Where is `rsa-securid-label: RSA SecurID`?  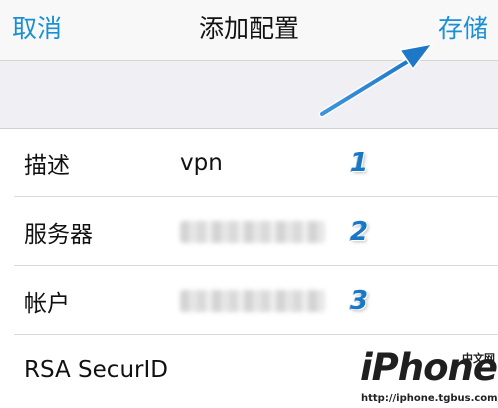
rsa-securid-label: RSA SecurID is located at coordinates (96, 370).